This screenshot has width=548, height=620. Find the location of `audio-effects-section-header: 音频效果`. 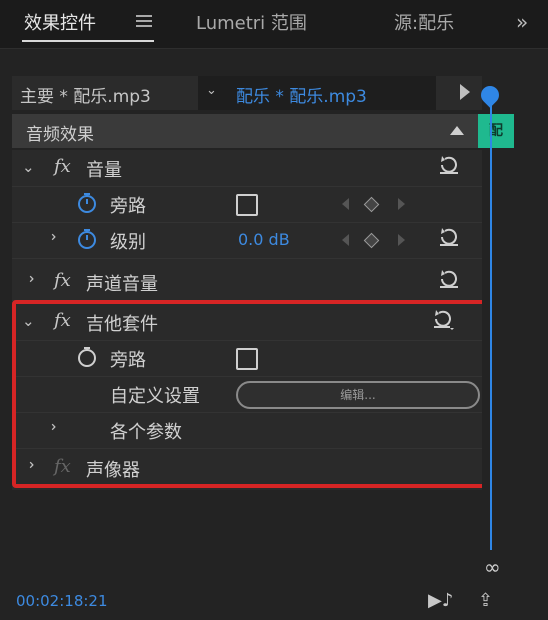

audio-effects-section-header: 音频效果 is located at coordinates (247, 131).